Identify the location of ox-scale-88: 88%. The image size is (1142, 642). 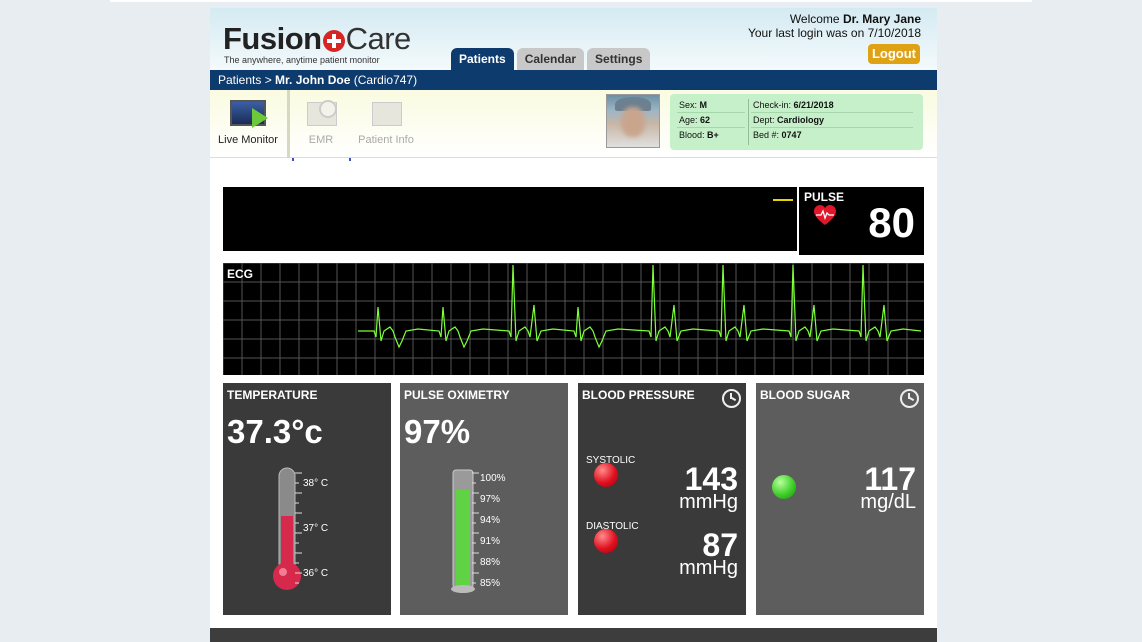
(490, 562).